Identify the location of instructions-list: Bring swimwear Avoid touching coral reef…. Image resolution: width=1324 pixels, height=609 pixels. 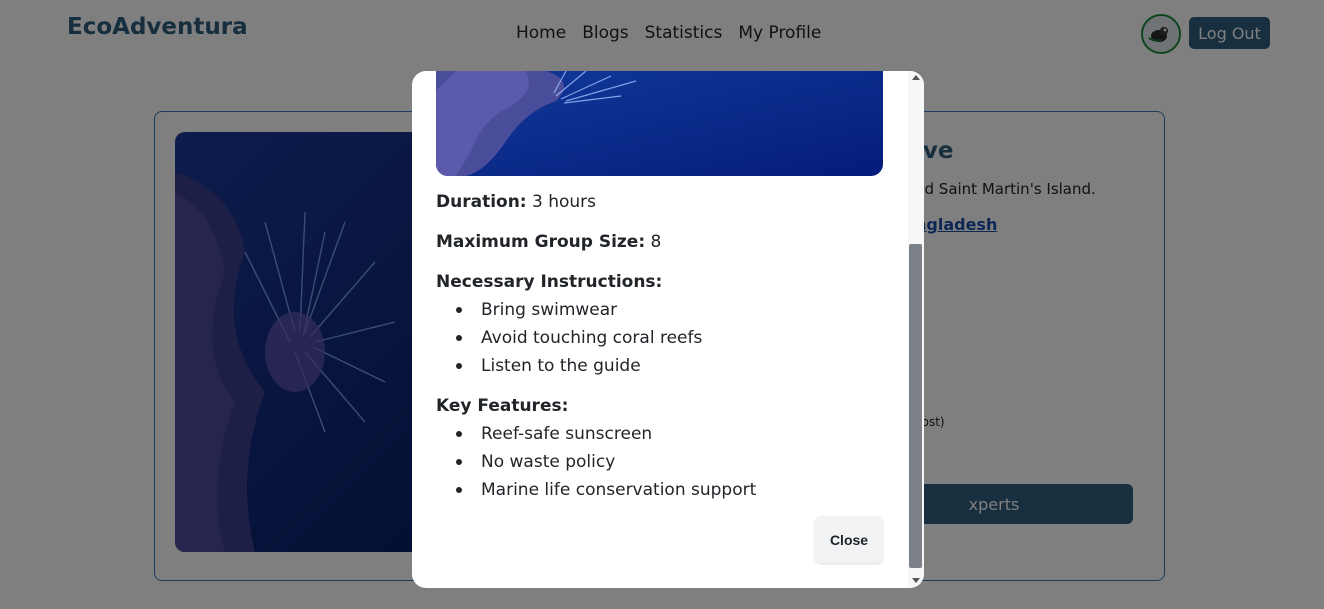
(569, 338).